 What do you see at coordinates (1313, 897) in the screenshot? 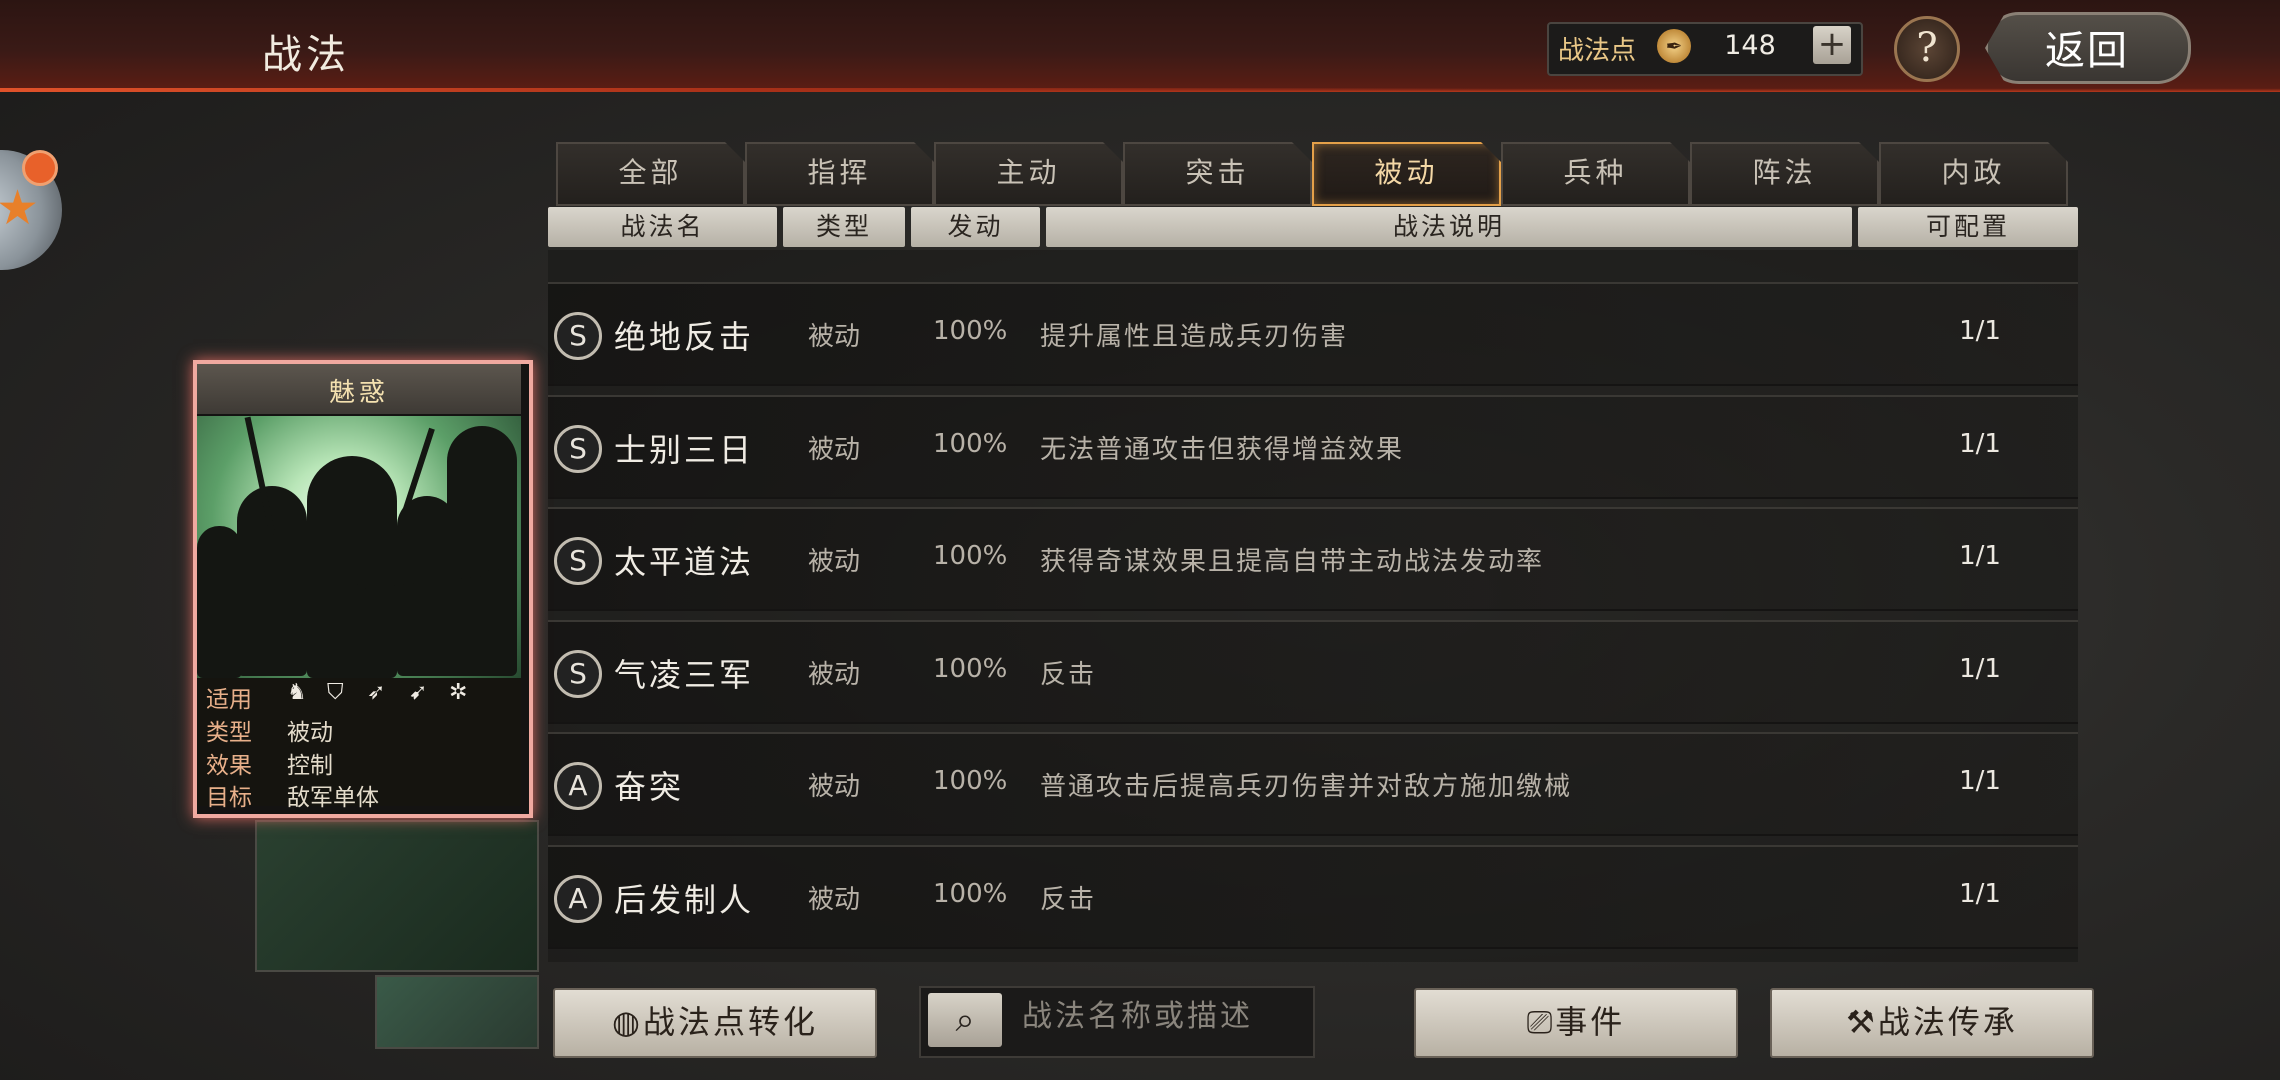
I see `skill-row: A 后发制人 被动 100% 反击 1/1` at bounding box center [1313, 897].